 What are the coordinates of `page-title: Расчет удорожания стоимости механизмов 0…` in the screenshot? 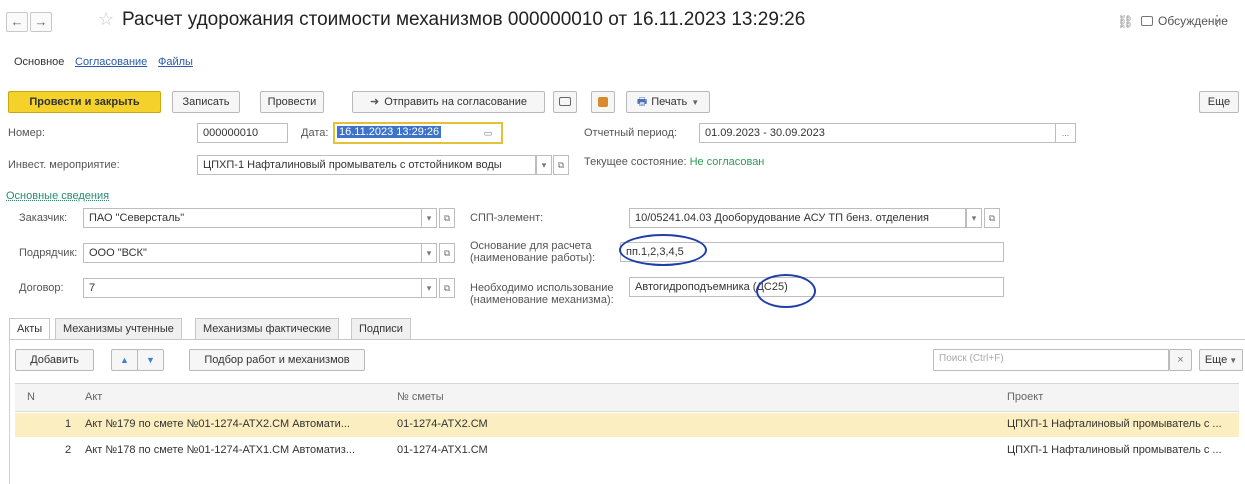 It's located at (464, 19).